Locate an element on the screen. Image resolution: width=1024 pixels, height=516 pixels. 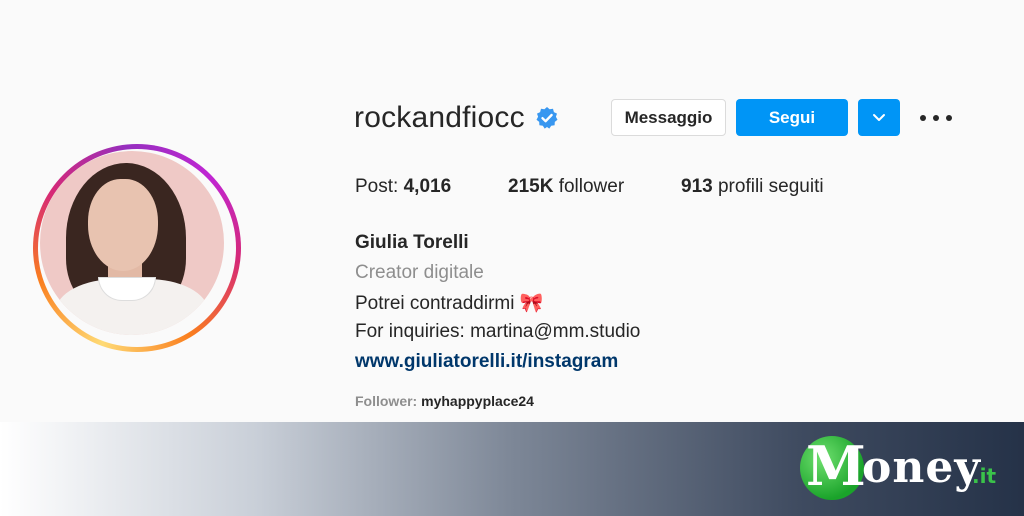
avatar is located at coordinates (132, 243).